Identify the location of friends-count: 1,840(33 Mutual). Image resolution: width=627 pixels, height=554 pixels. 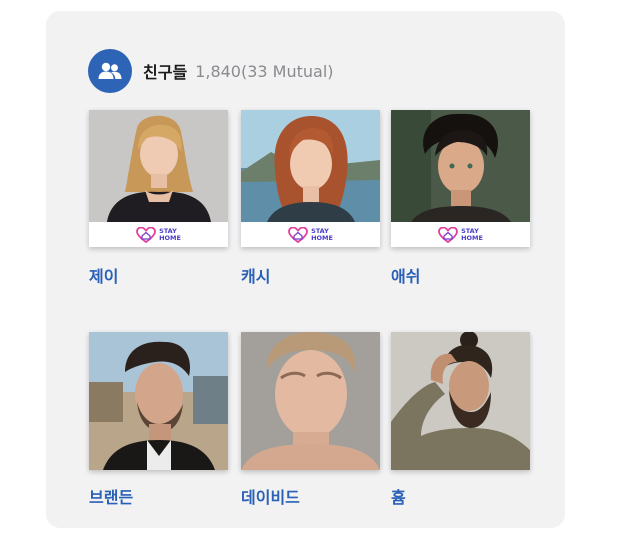
(264, 71).